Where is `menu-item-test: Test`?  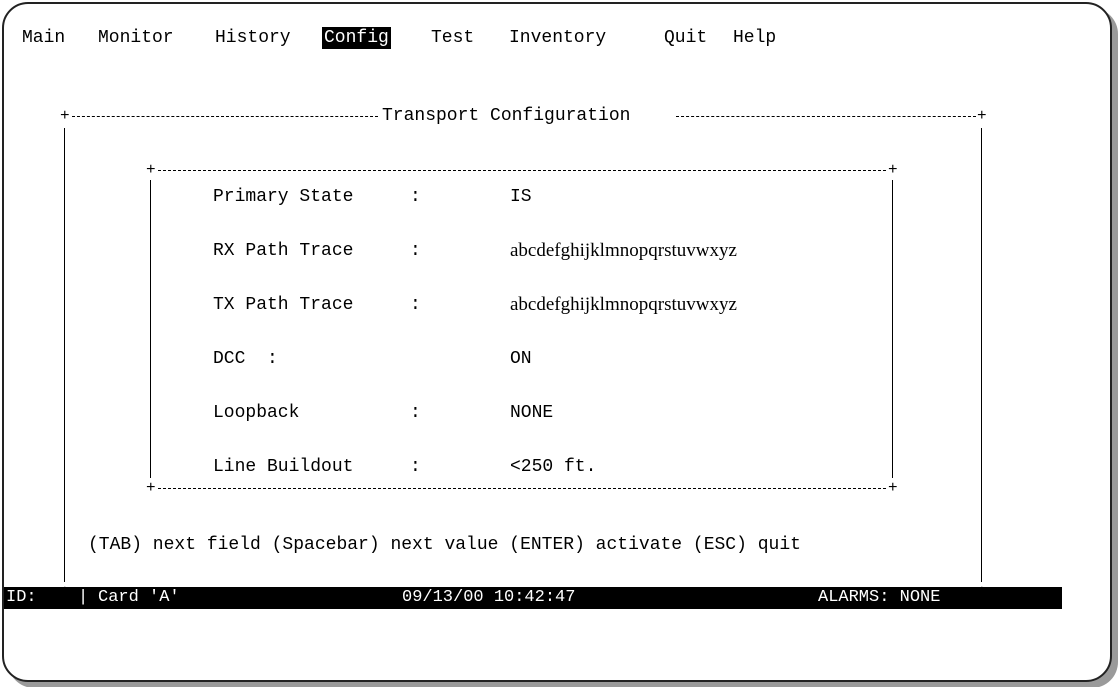 menu-item-test: Test is located at coordinates (452, 38).